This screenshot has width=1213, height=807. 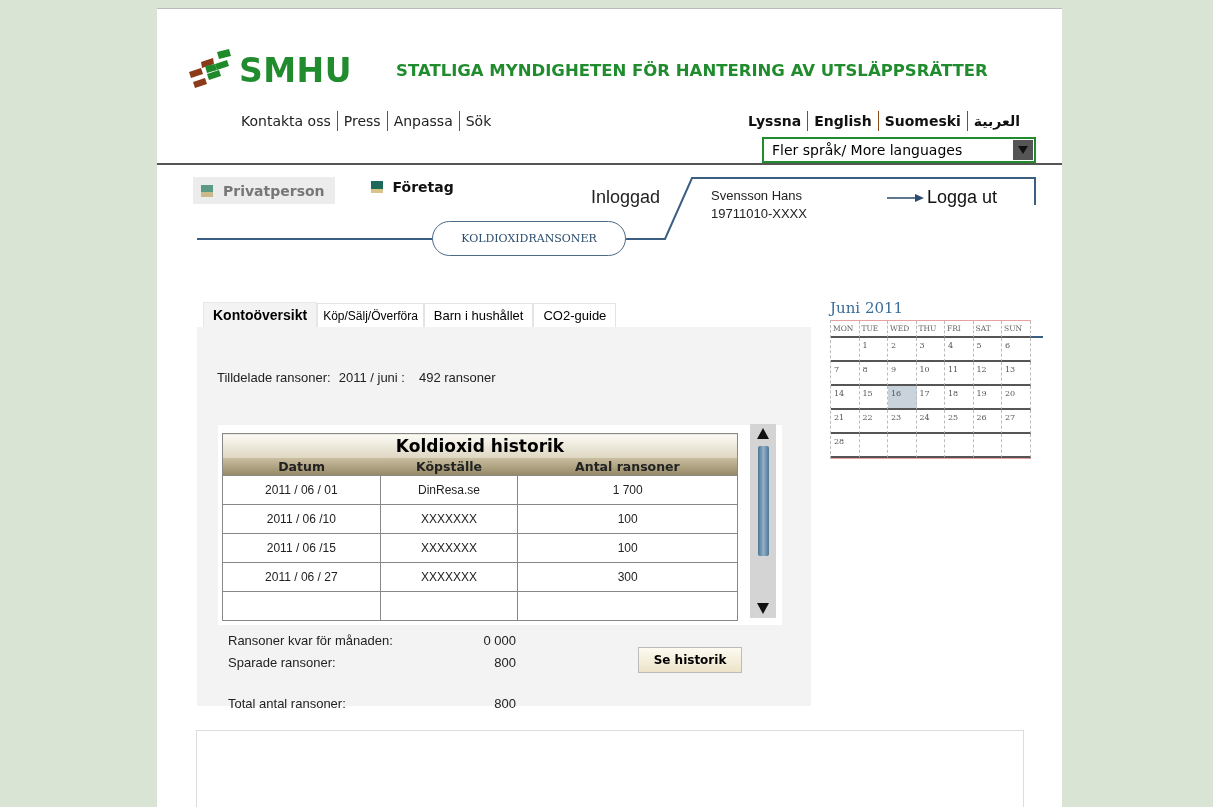 What do you see at coordinates (1016, 422) in the screenshot?
I see `calendar-day: 27` at bounding box center [1016, 422].